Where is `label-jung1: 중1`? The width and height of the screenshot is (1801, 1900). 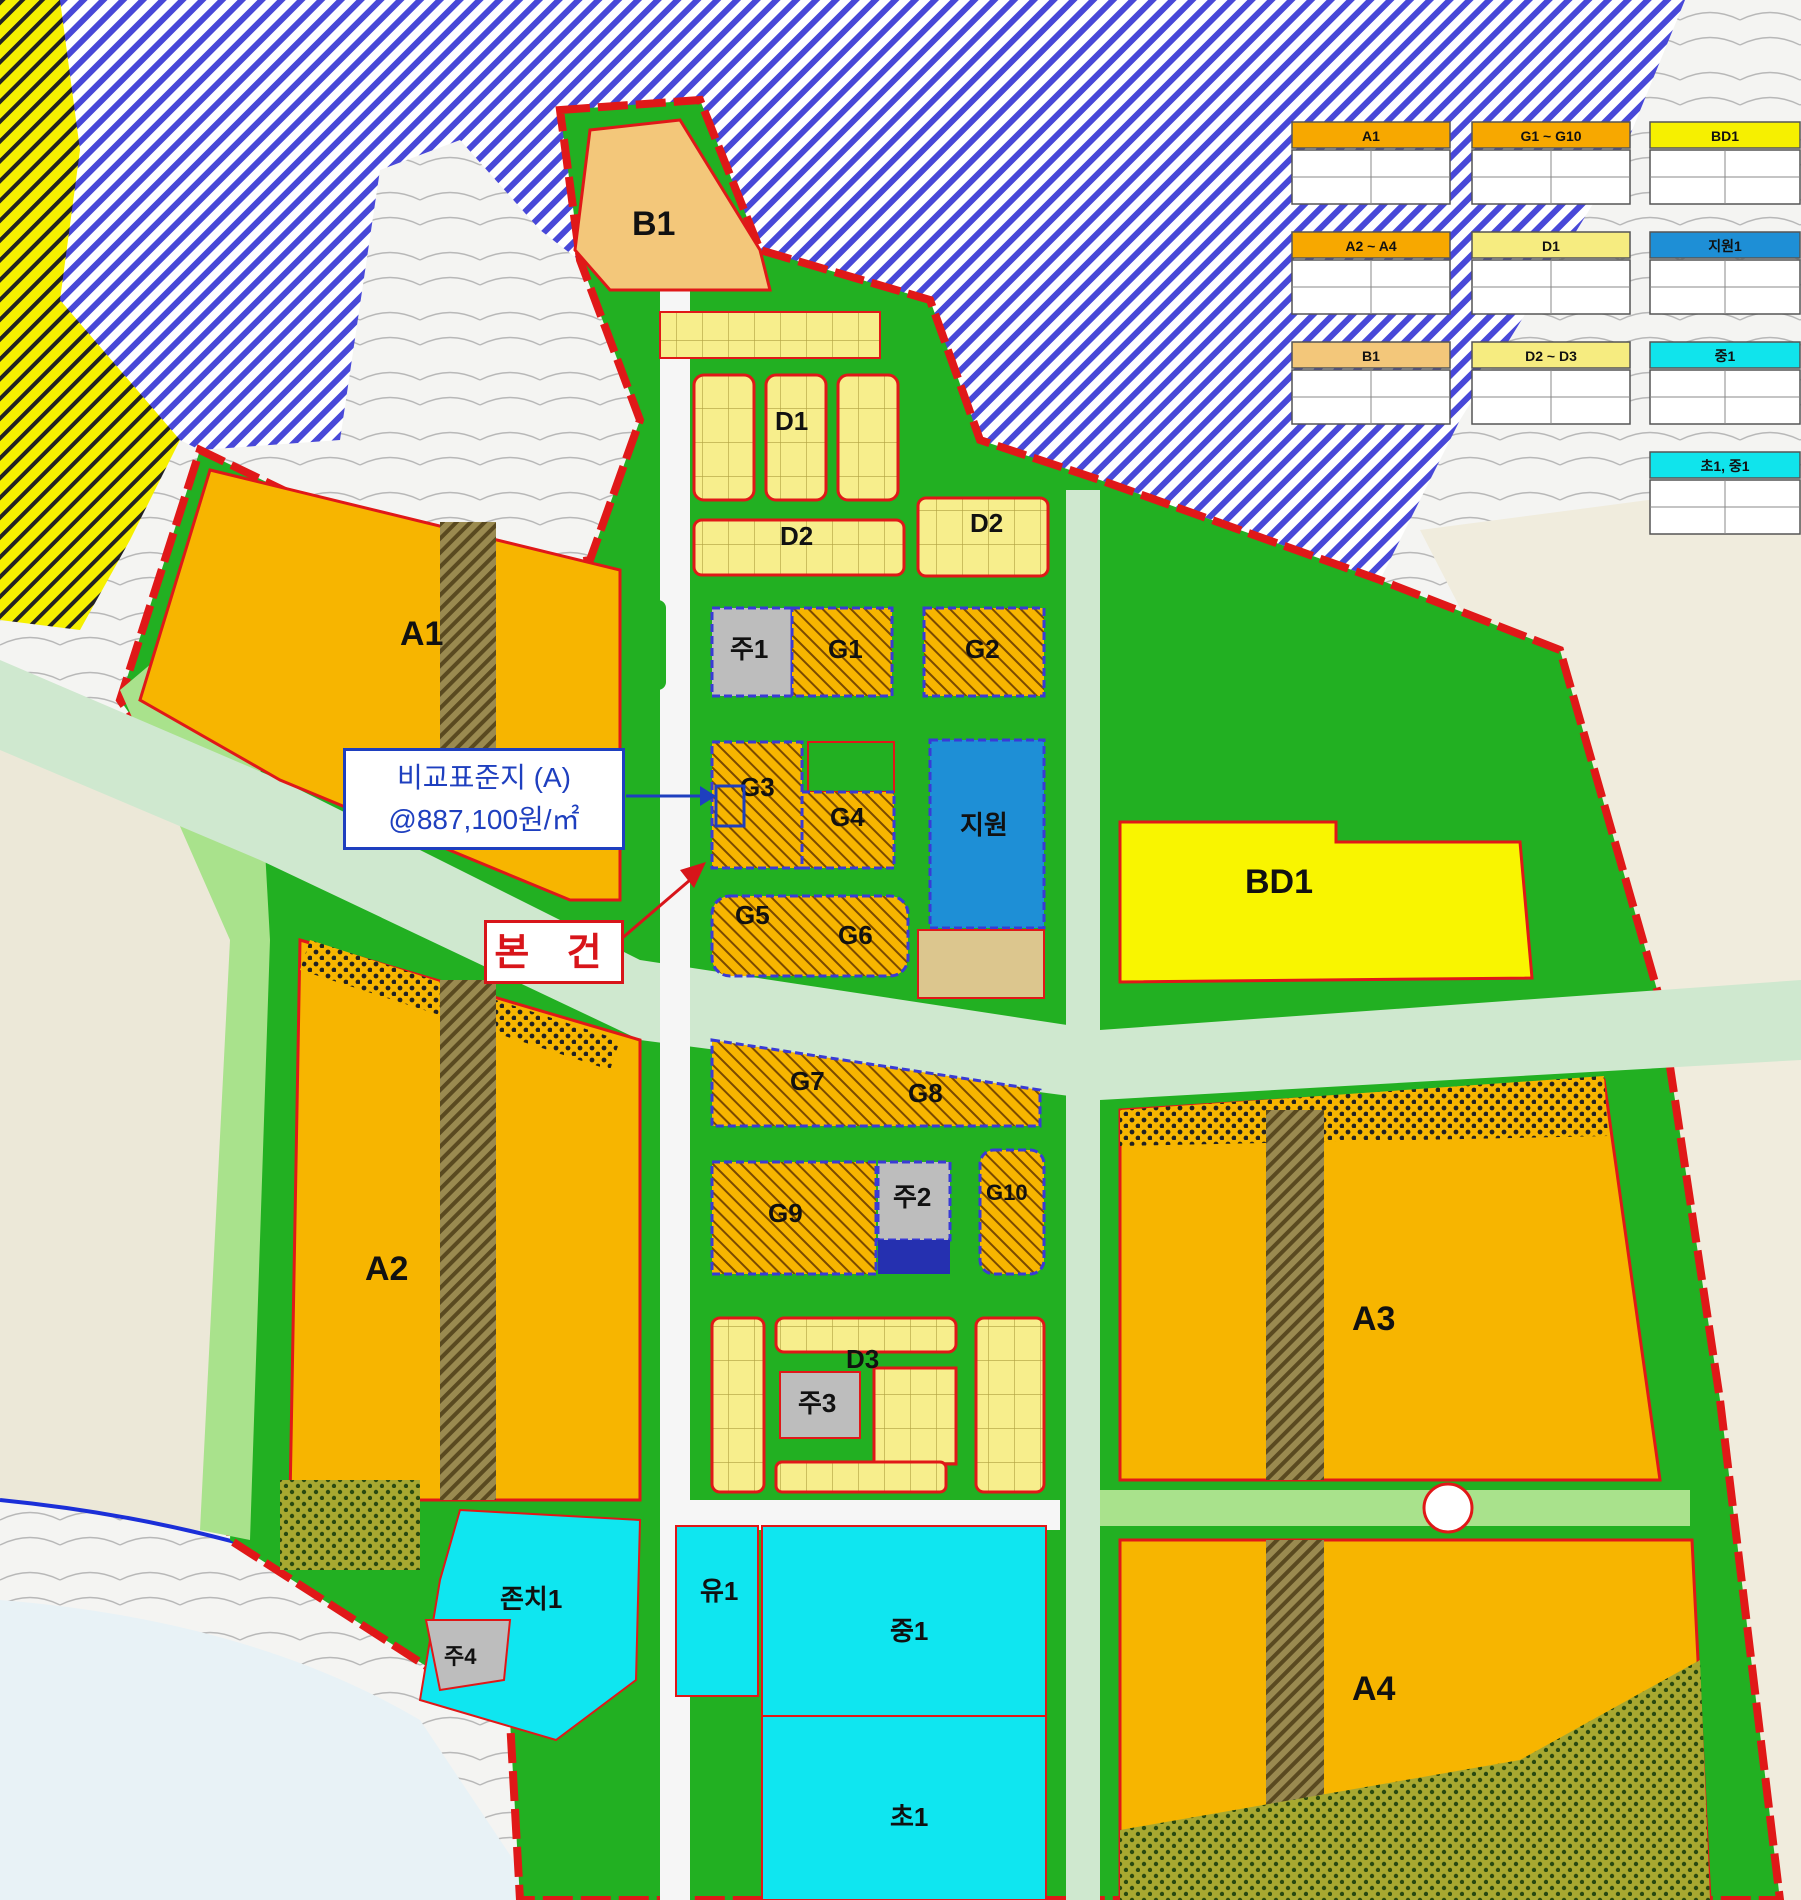
label-jung1: 중1 is located at coordinates (909, 1631).